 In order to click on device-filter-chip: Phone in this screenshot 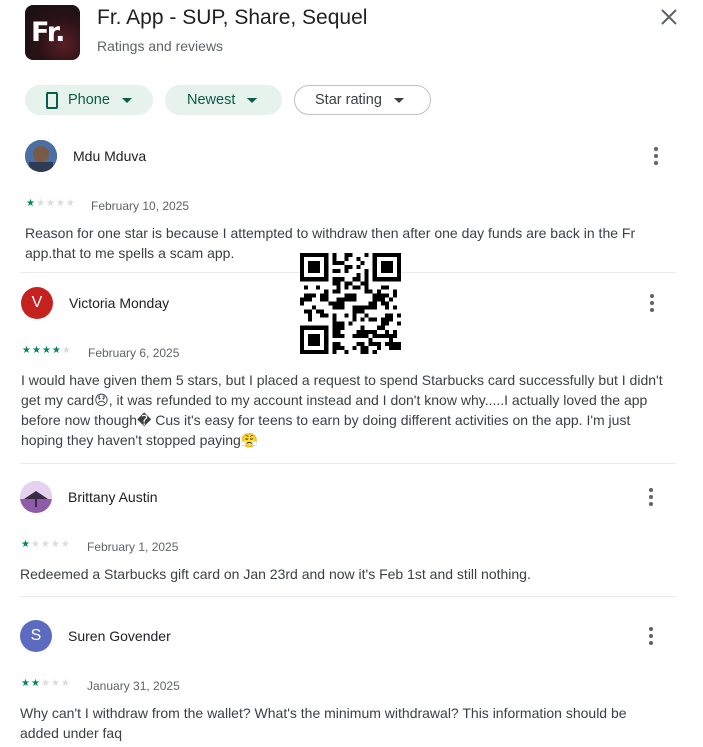, I will do `click(89, 100)`.